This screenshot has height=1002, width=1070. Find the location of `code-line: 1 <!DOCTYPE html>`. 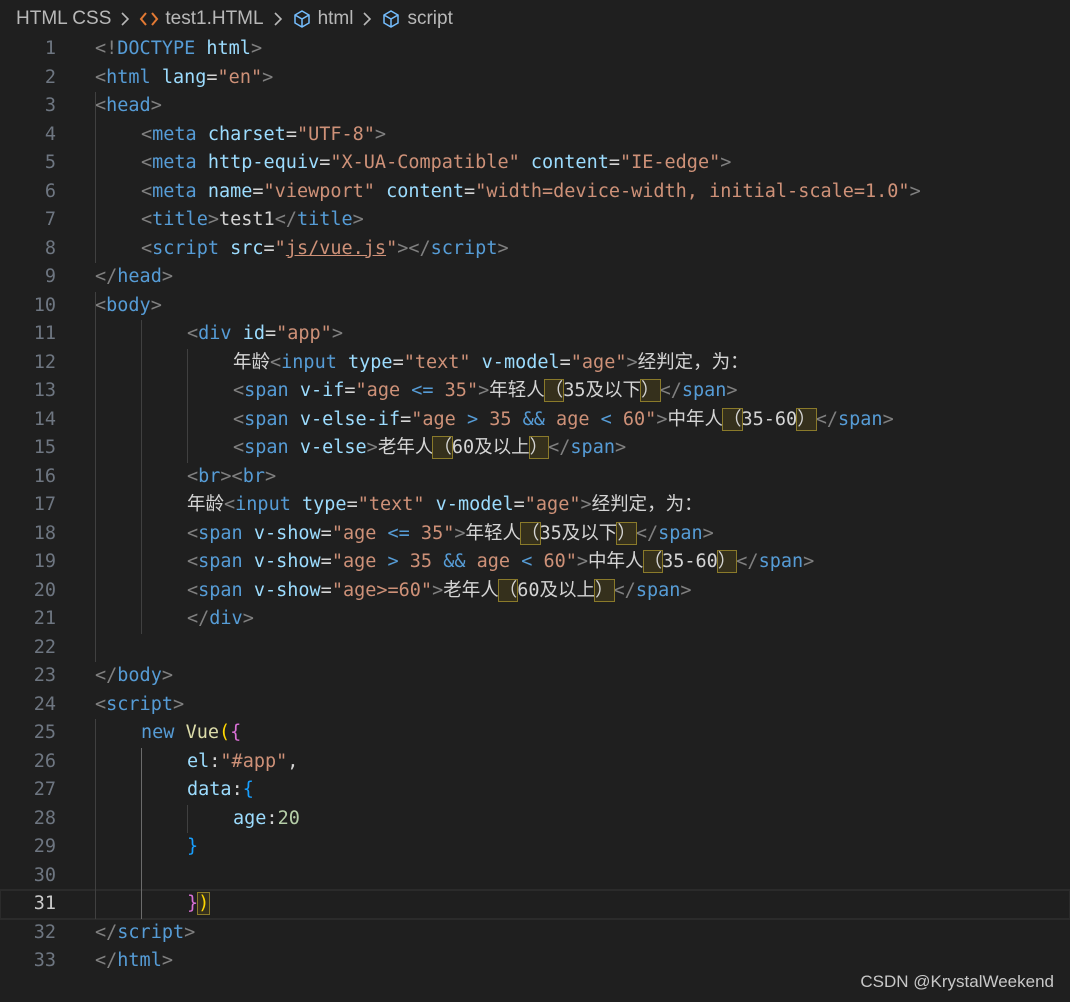

code-line: 1 <!DOCTYPE html> is located at coordinates (535, 49).